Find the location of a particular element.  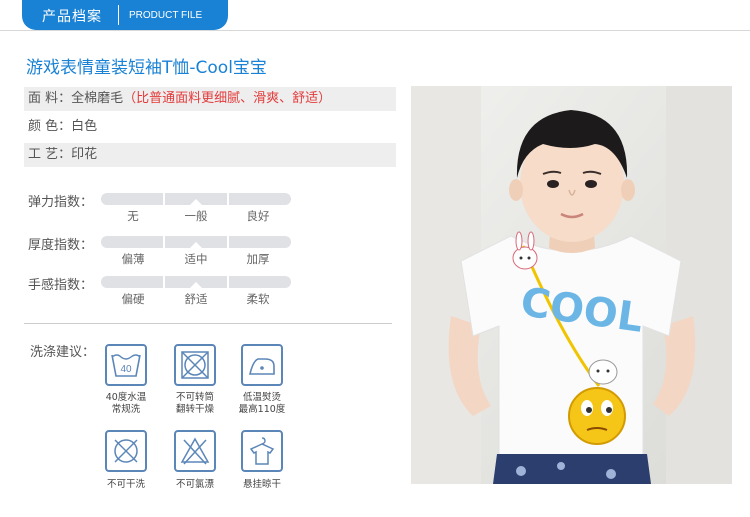

caption-line: 40度水温 is located at coordinates (126, 397).